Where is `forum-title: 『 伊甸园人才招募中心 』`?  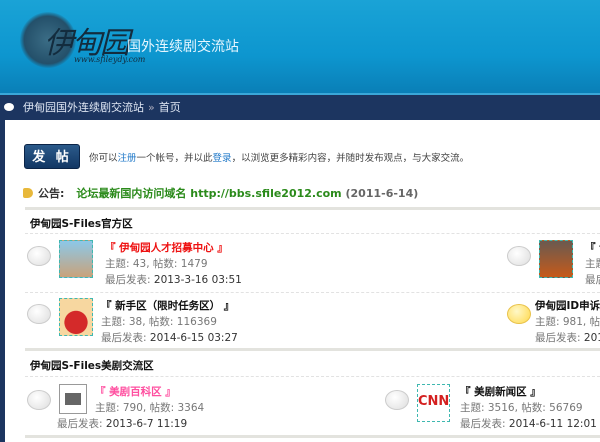 forum-title: 『 伊甸园人才招募中心 』 is located at coordinates (173, 248).